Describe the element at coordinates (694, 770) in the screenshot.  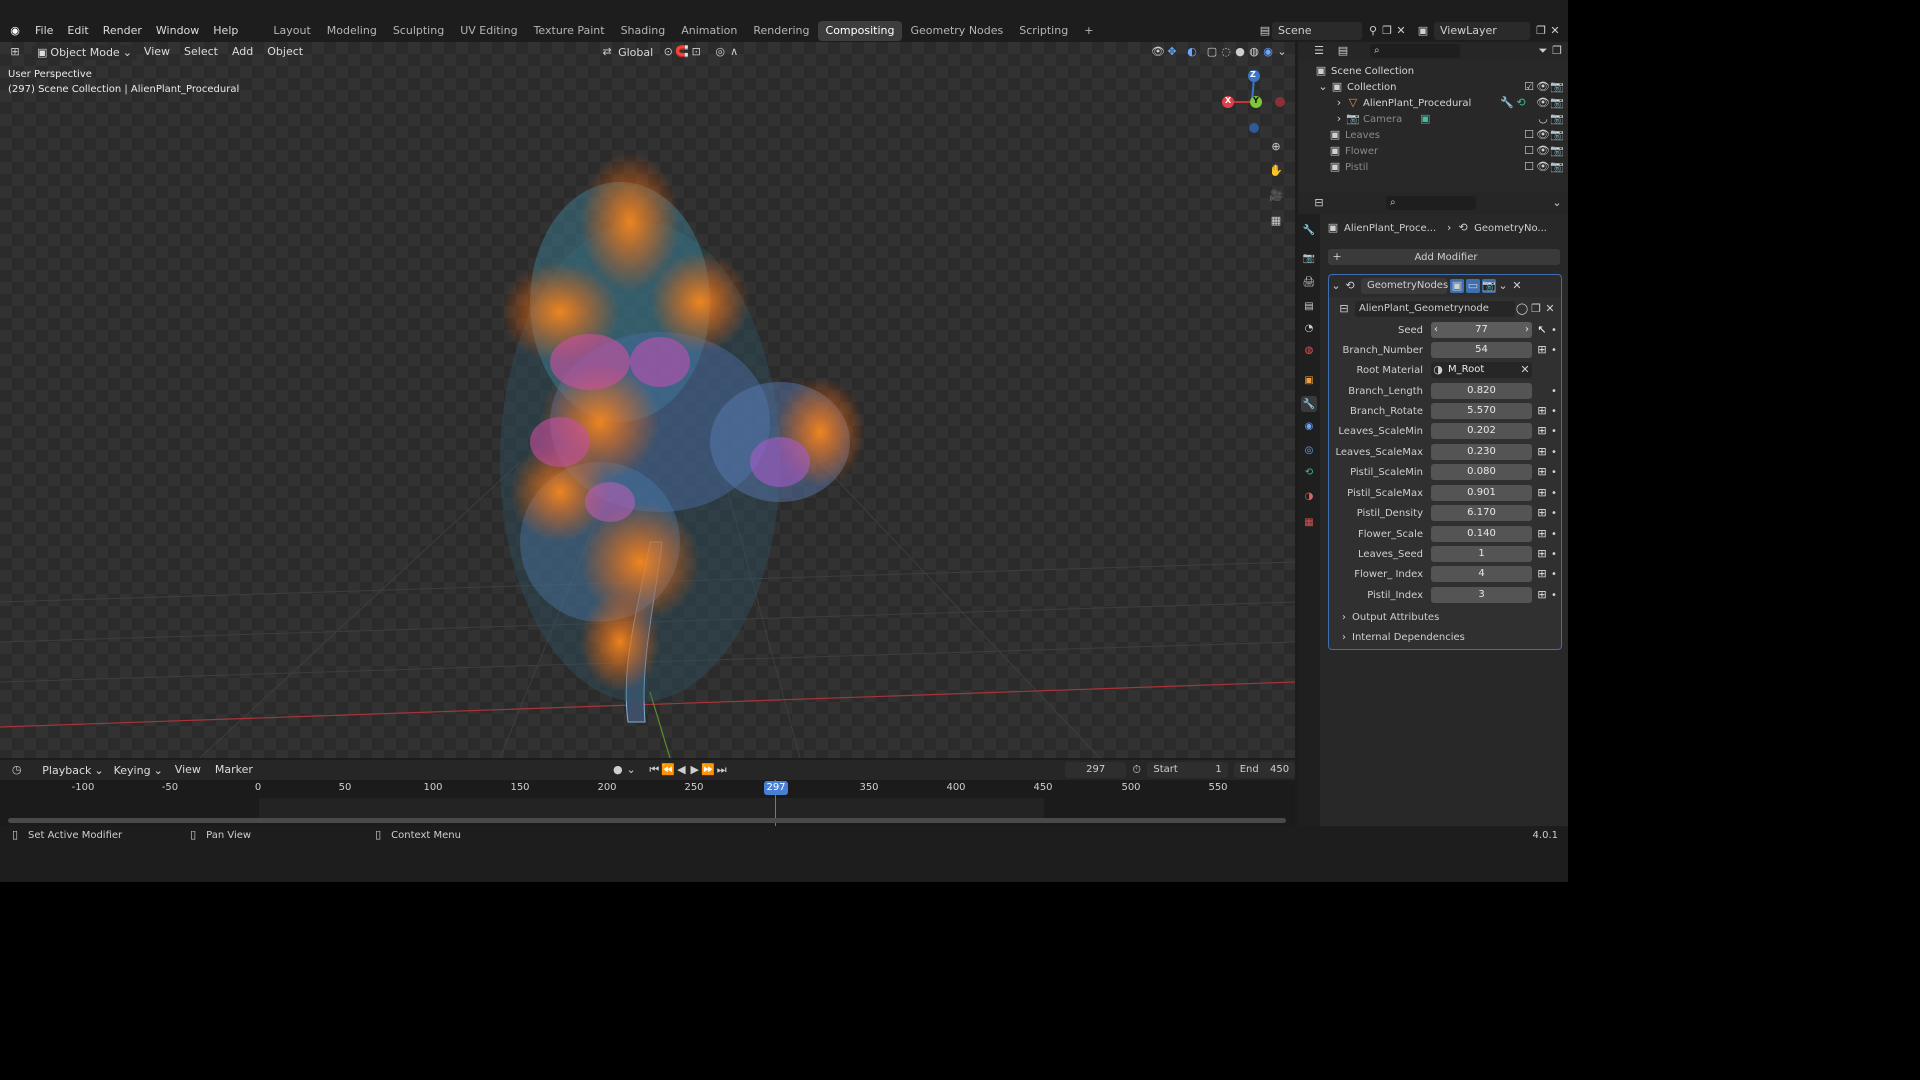
I see `play-icon: ▶` at that location.